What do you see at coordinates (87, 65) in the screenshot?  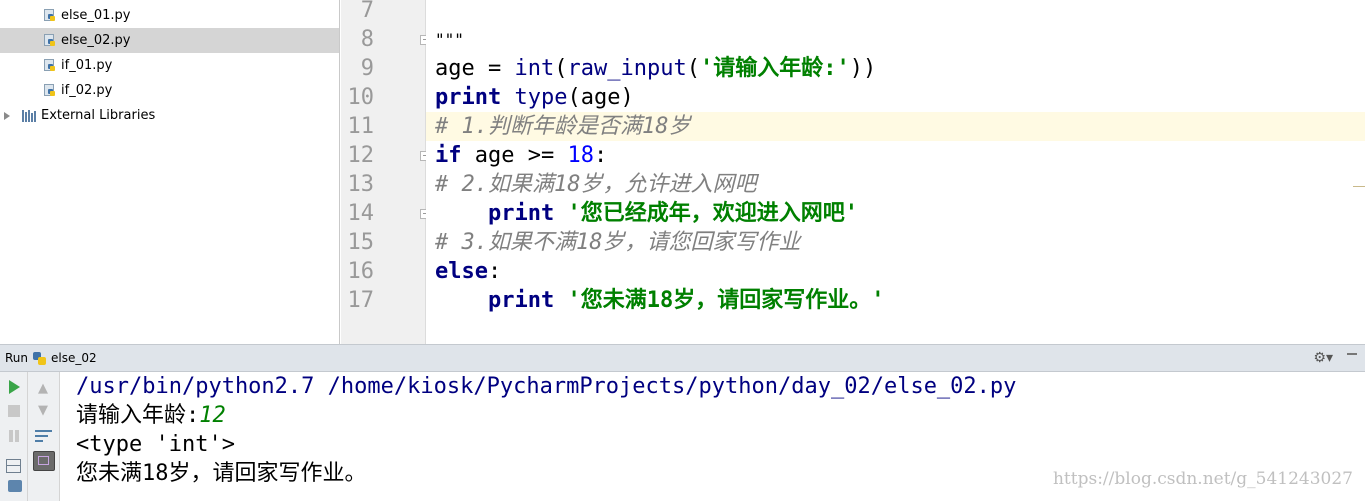 I see `file-name: if_01.py` at bounding box center [87, 65].